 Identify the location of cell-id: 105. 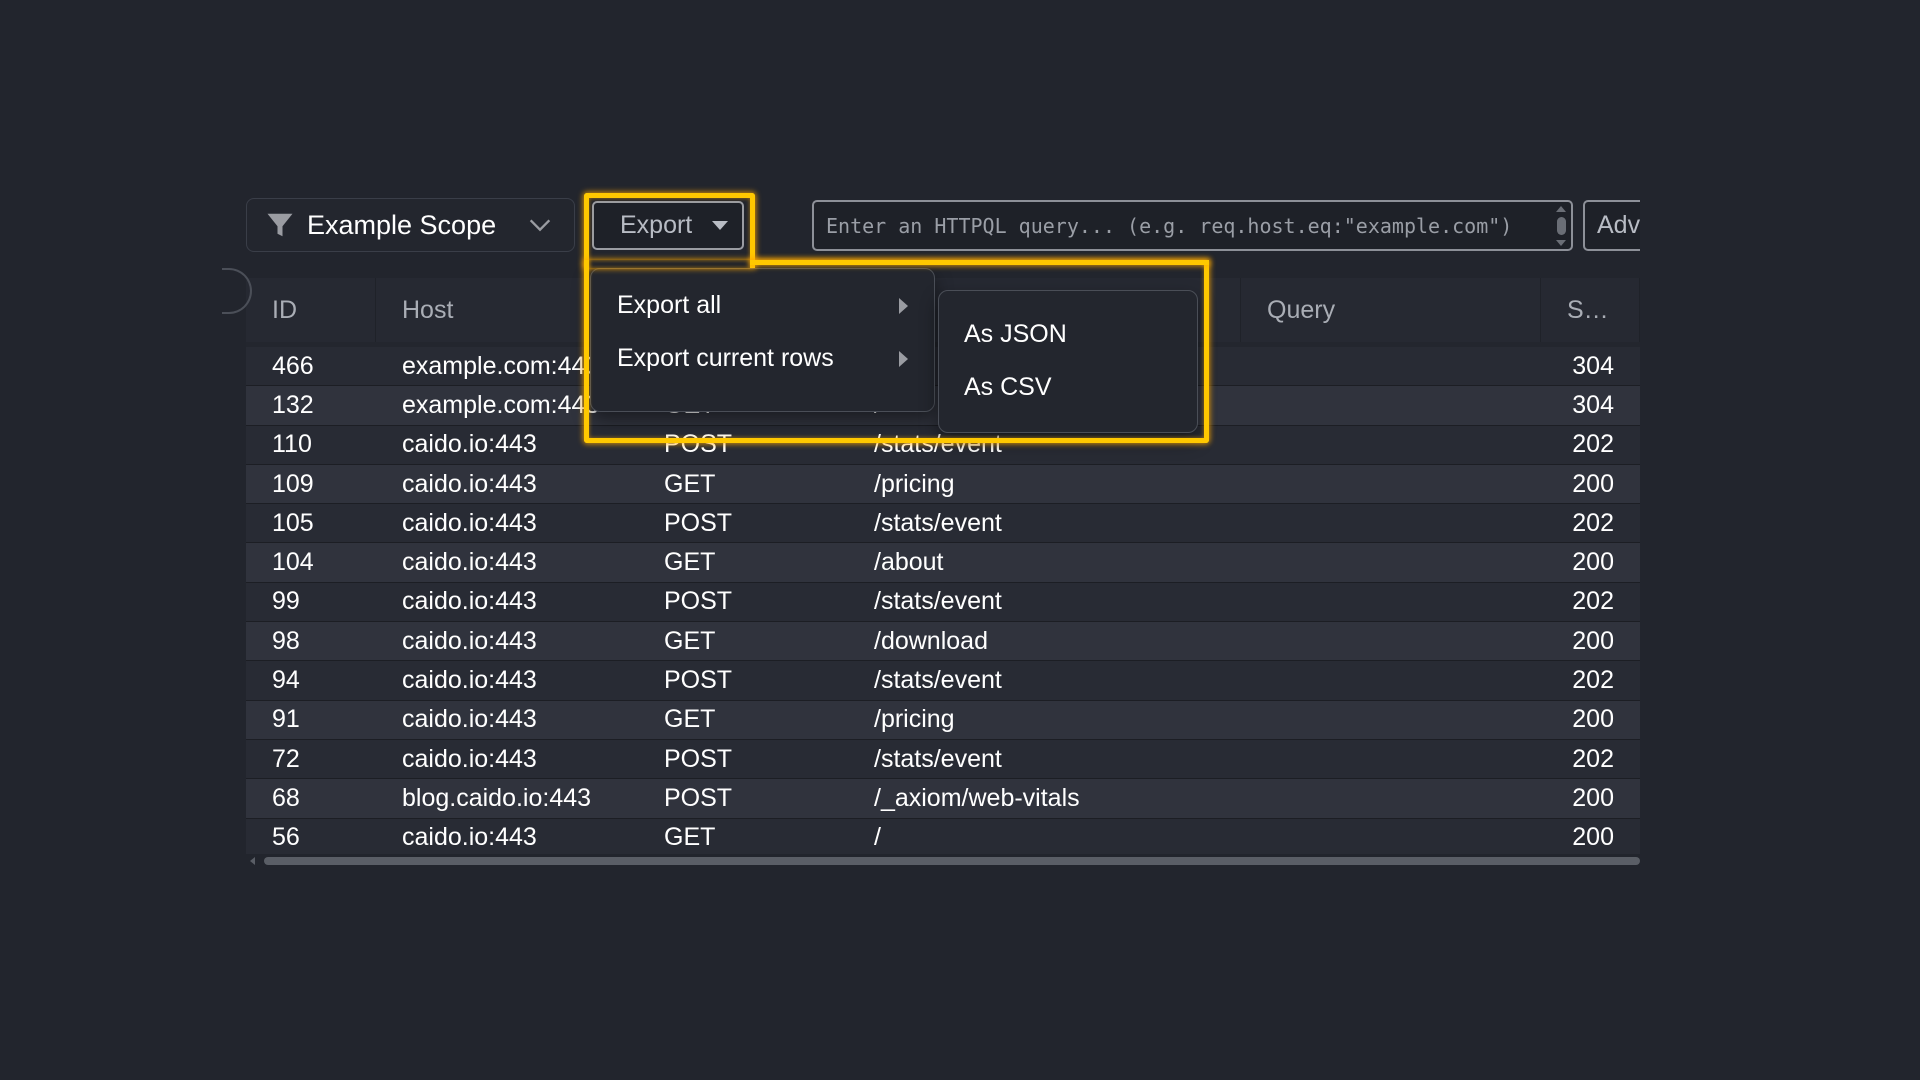
(293, 522).